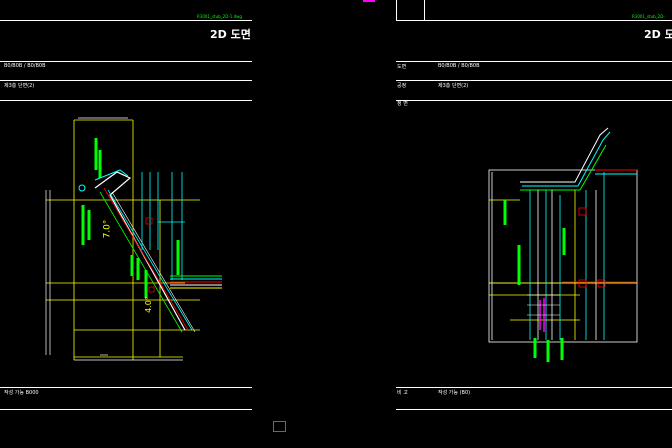 Image resolution: width=672 pixels, height=448 pixels. I want to click on right-cad-drawing, so click(563, 244).